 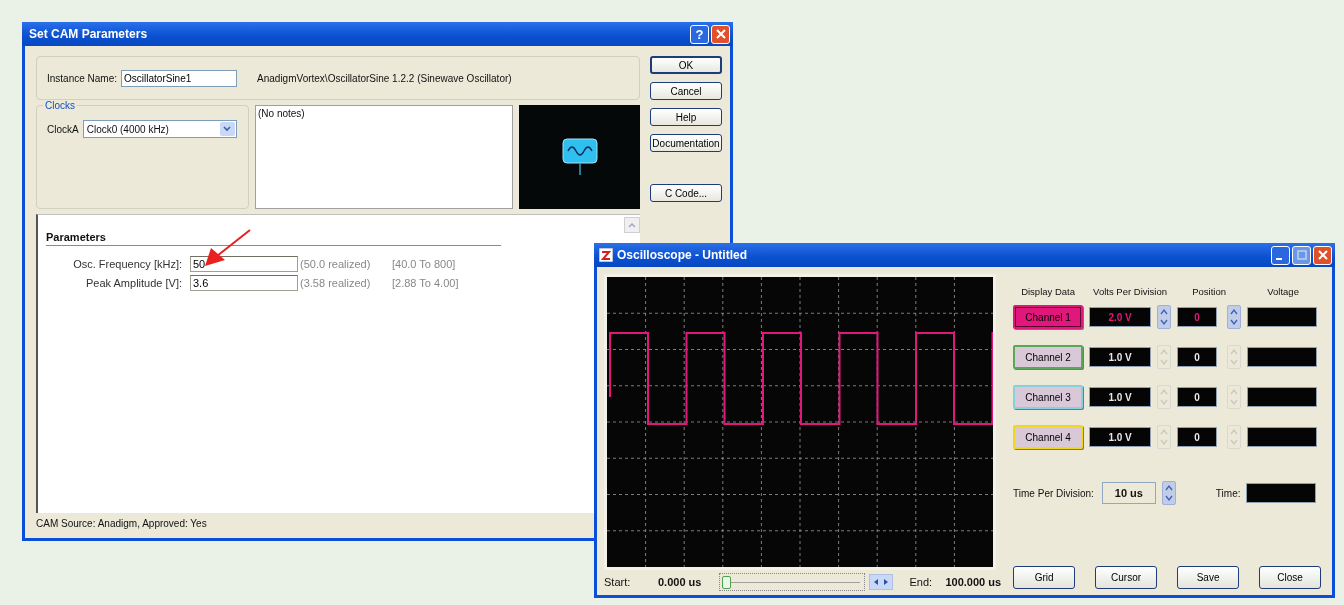 What do you see at coordinates (1280, 255) in the screenshot?
I see `minimize-button` at bounding box center [1280, 255].